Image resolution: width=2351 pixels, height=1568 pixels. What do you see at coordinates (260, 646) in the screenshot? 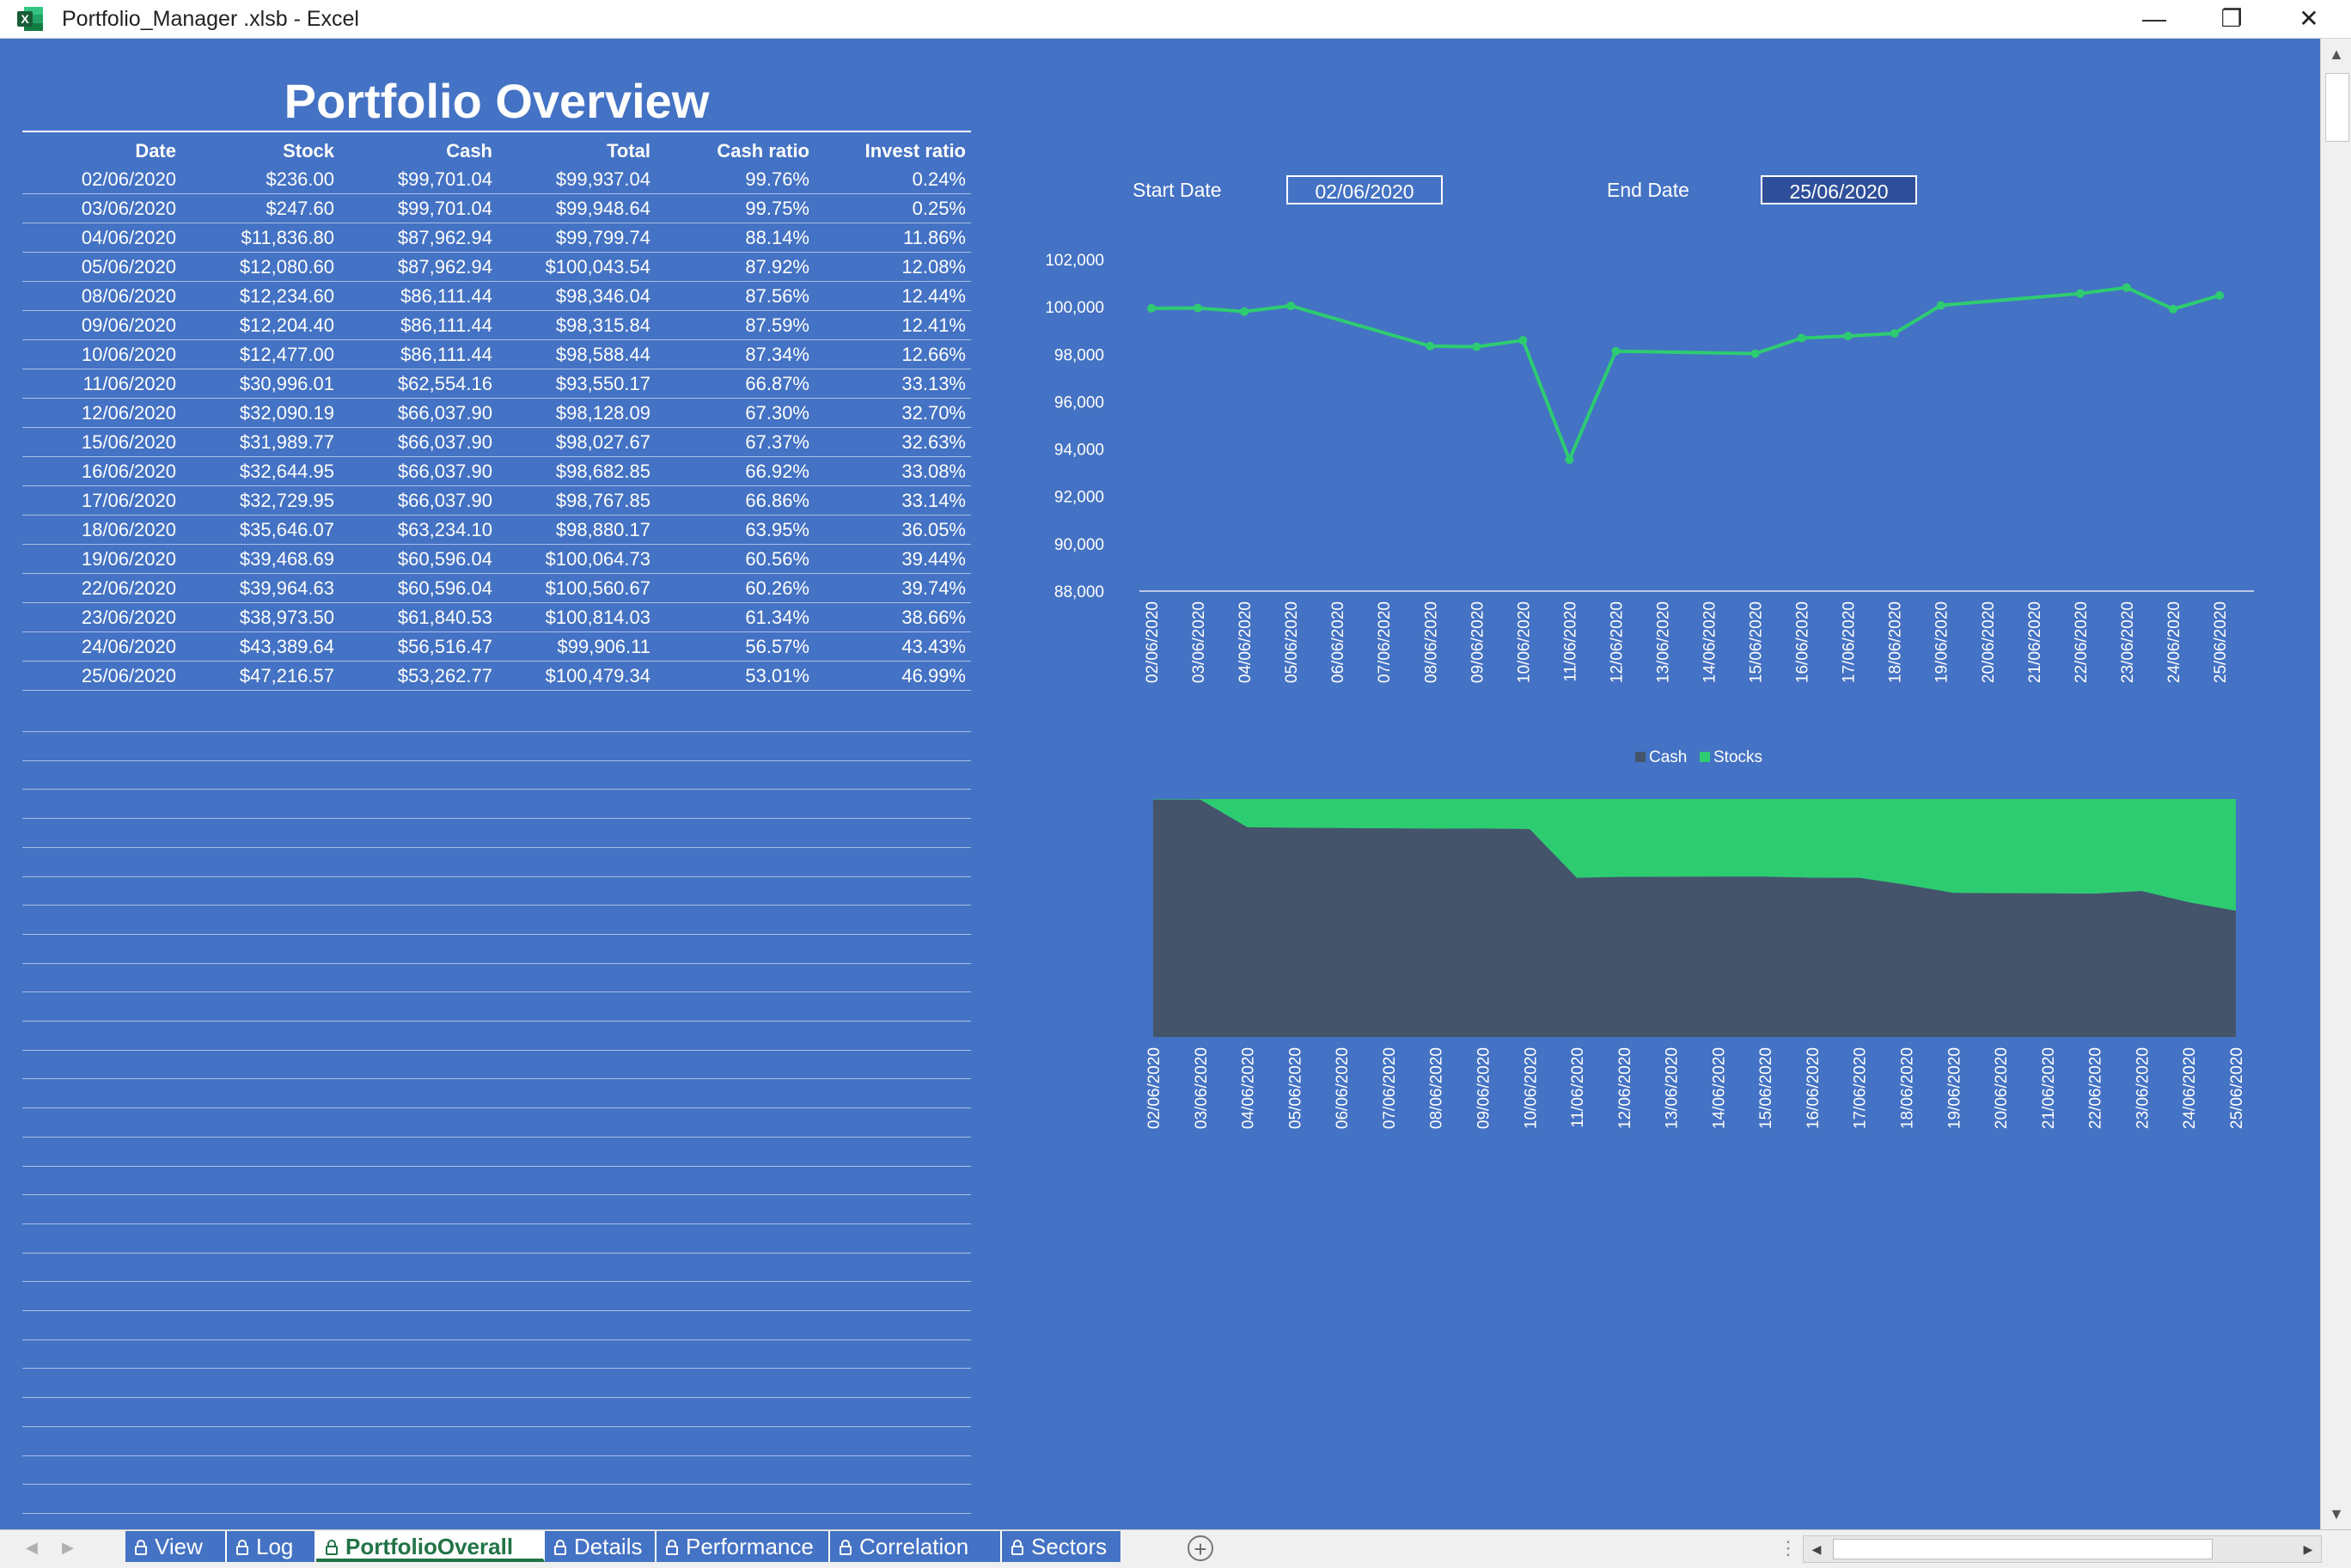
I see `table-cell: $43,389.64` at bounding box center [260, 646].